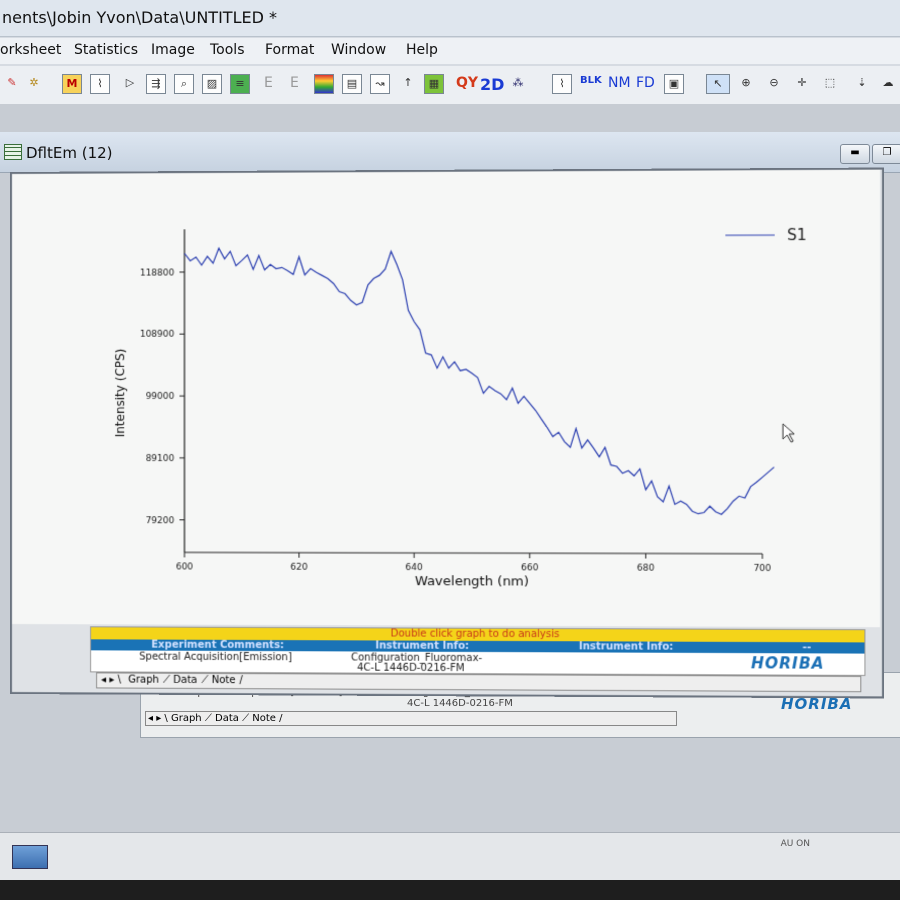  I want to click on pencil-icon: ✎, so click(12, 84).